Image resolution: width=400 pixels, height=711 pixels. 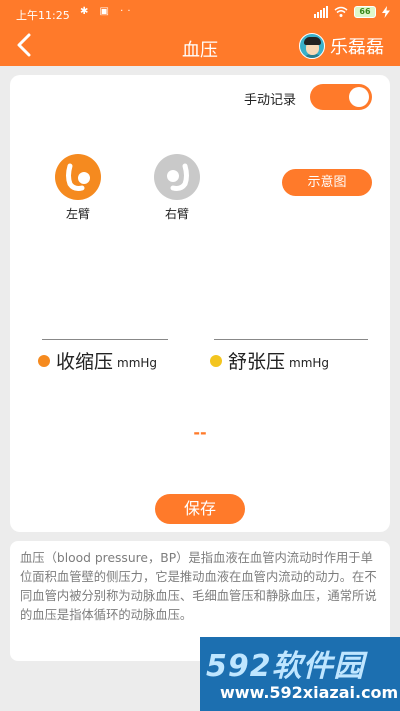 I want to click on diastolic-unit: mmHg, so click(x=309, y=362).